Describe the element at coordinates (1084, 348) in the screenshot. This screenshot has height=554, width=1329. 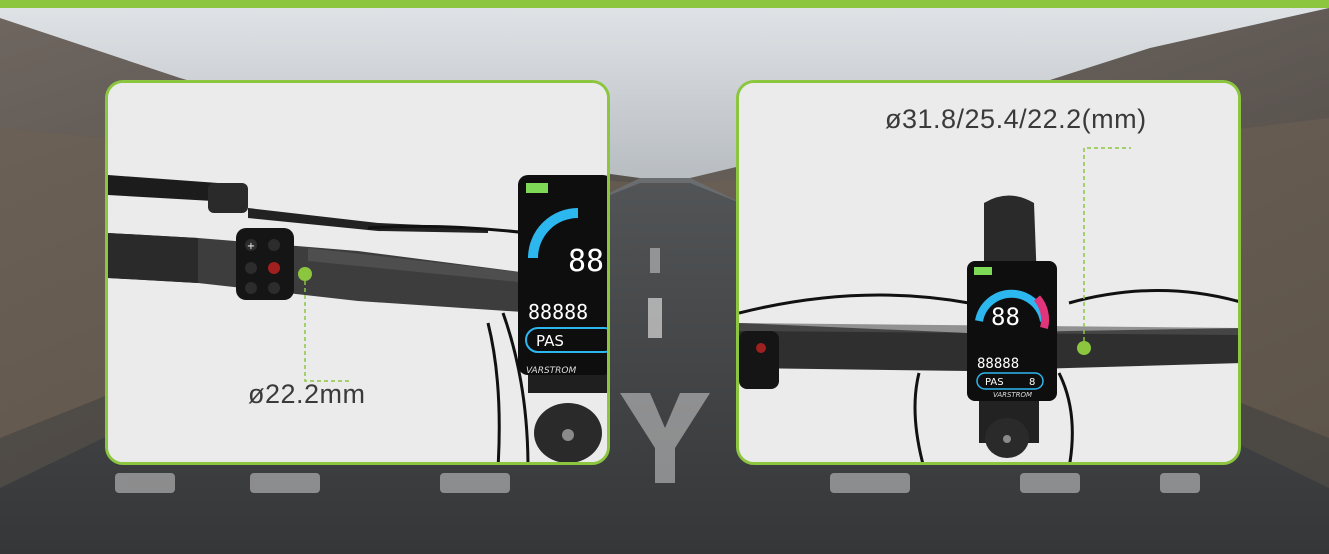
I see `right-measure-dot` at that location.